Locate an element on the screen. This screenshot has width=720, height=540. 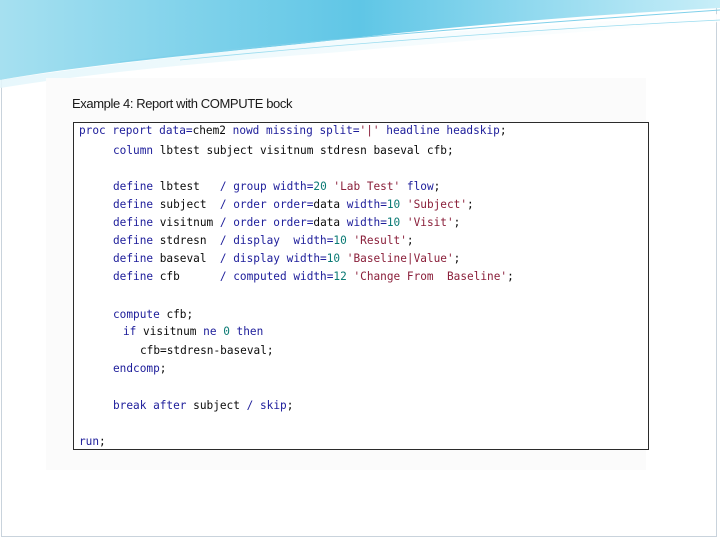
code-token: flow is located at coordinates (417, 186).